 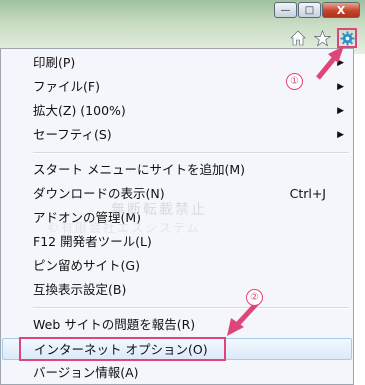 I want to click on arrow-1-line, so click(x=327, y=67).